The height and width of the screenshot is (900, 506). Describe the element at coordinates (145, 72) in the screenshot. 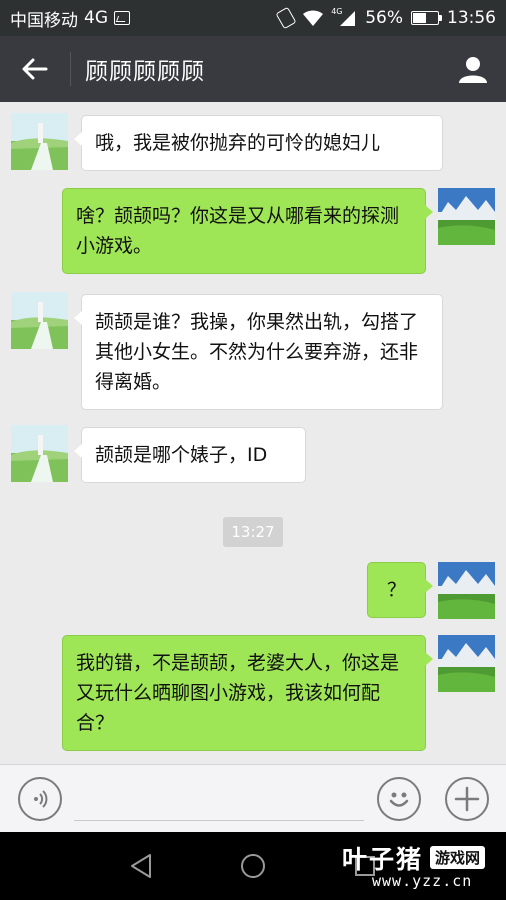

I see `chat-title: 顾顾顾顾顾` at that location.